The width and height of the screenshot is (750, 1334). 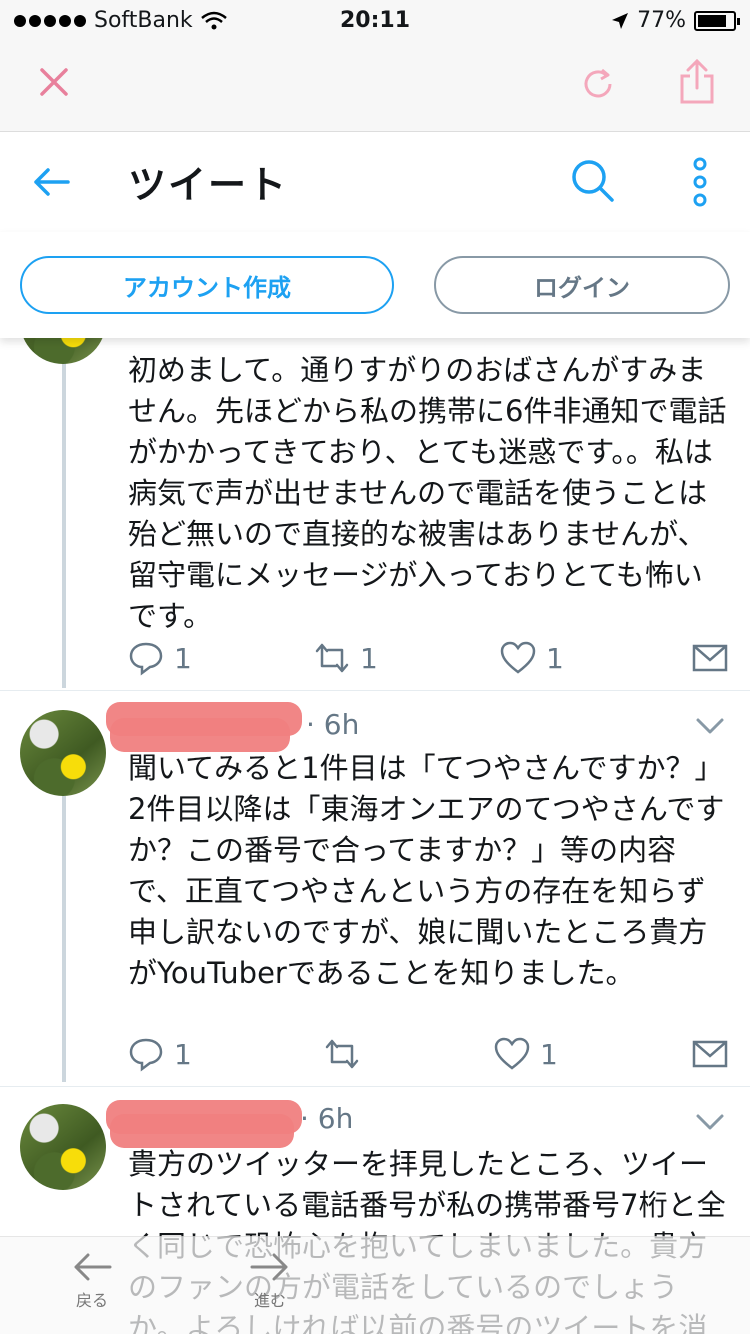 I want to click on close-icon, so click(x=54, y=82).